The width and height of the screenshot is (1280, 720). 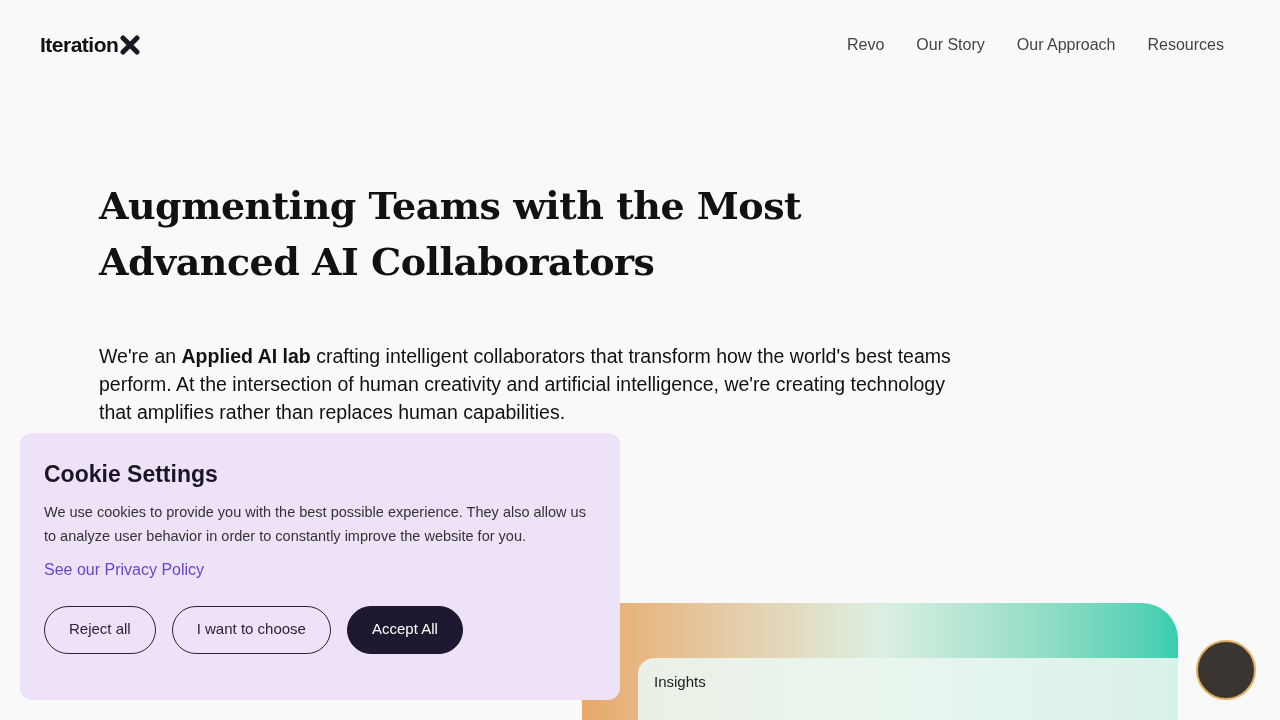 What do you see at coordinates (950, 45) in the screenshot?
I see `nav-link: Our Story` at bounding box center [950, 45].